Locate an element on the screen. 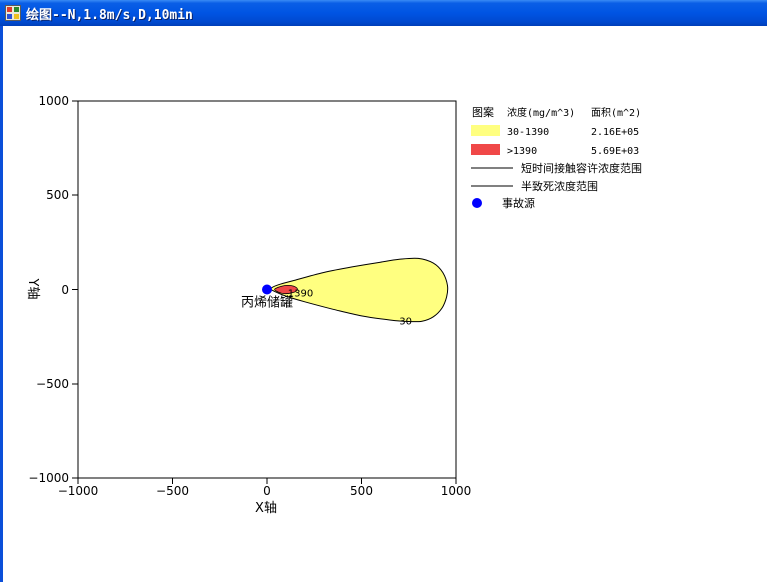  accident-source-marker is located at coordinates (267, 289).